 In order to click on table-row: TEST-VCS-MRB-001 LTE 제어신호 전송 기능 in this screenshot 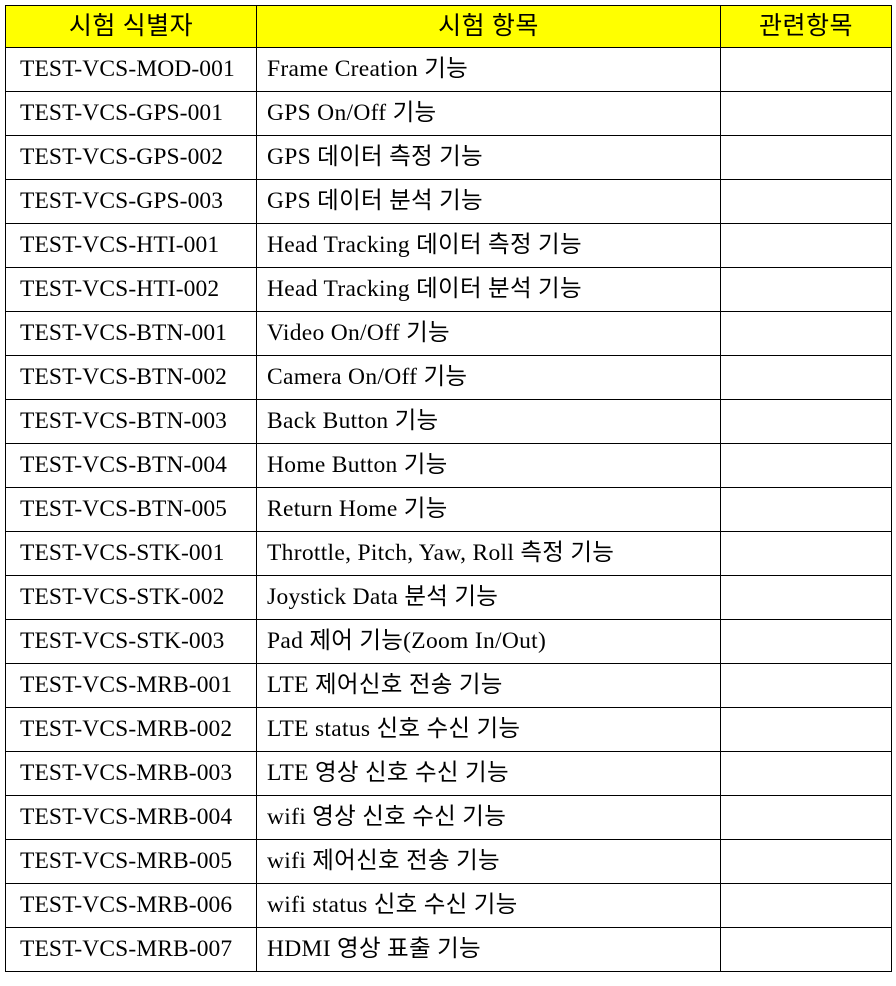, I will do `click(448, 685)`.